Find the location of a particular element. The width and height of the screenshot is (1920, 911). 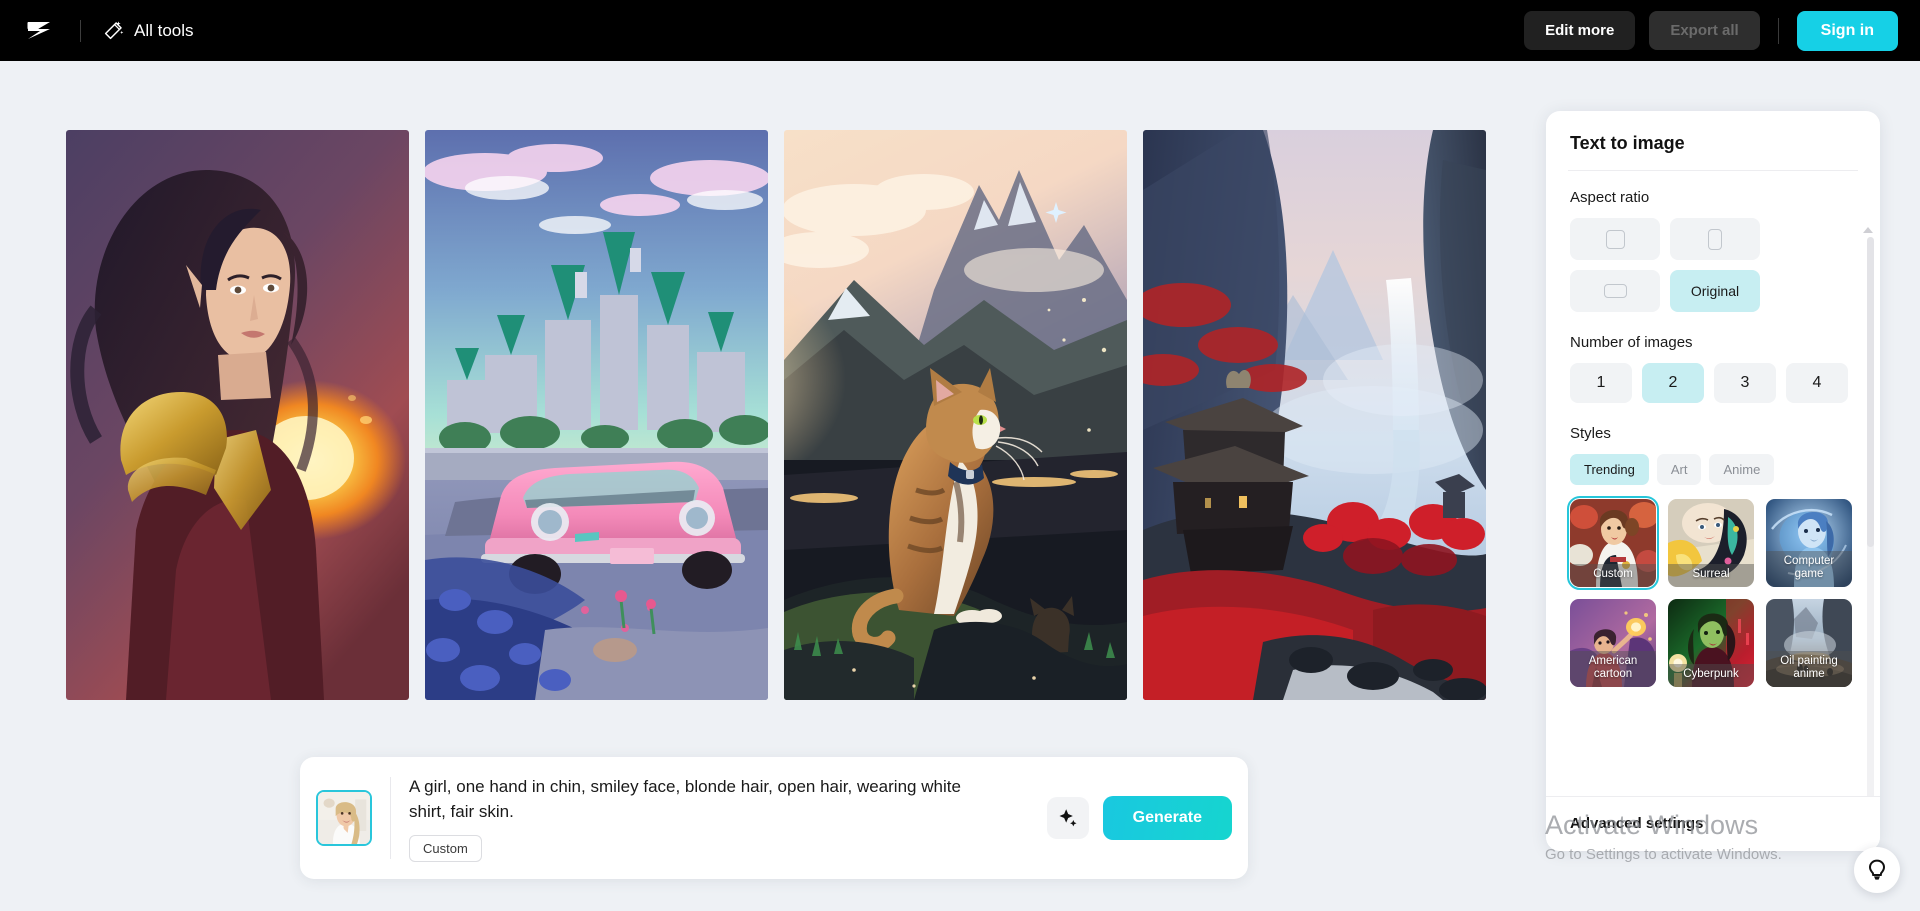

prompt-actions: Generate is located at coordinates (1139, 818).